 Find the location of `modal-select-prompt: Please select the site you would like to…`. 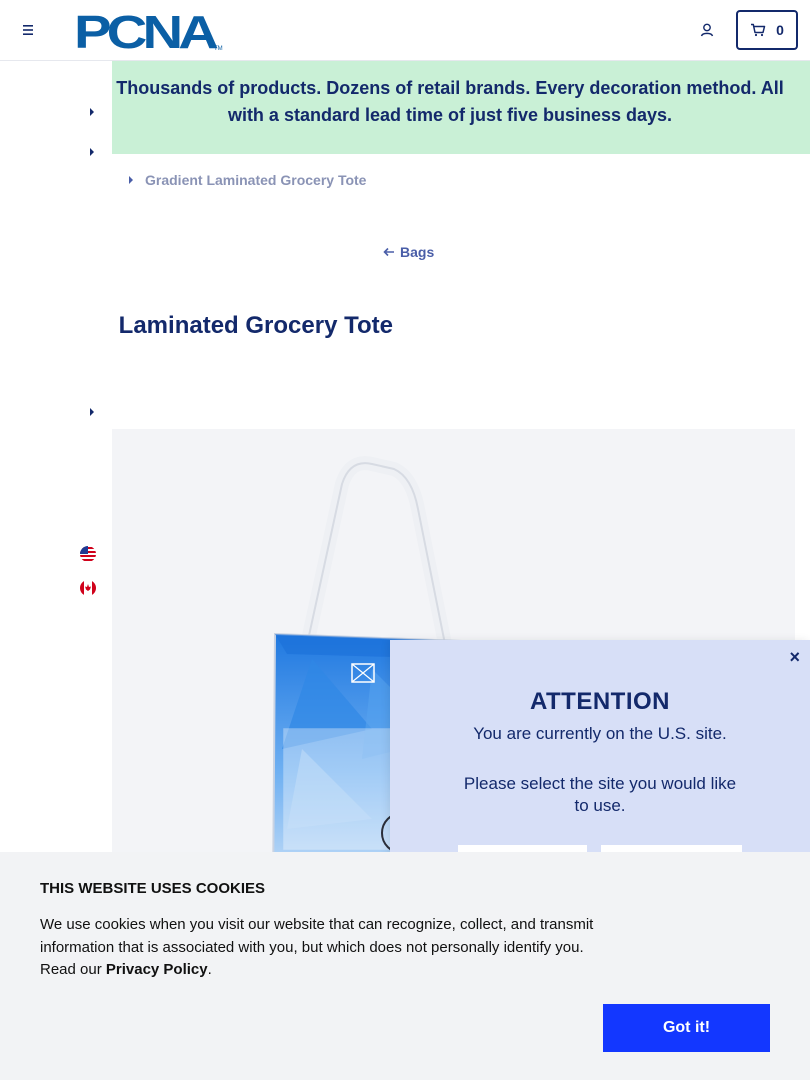

modal-select-prompt: Please select the site you would like to… is located at coordinates (600, 794).